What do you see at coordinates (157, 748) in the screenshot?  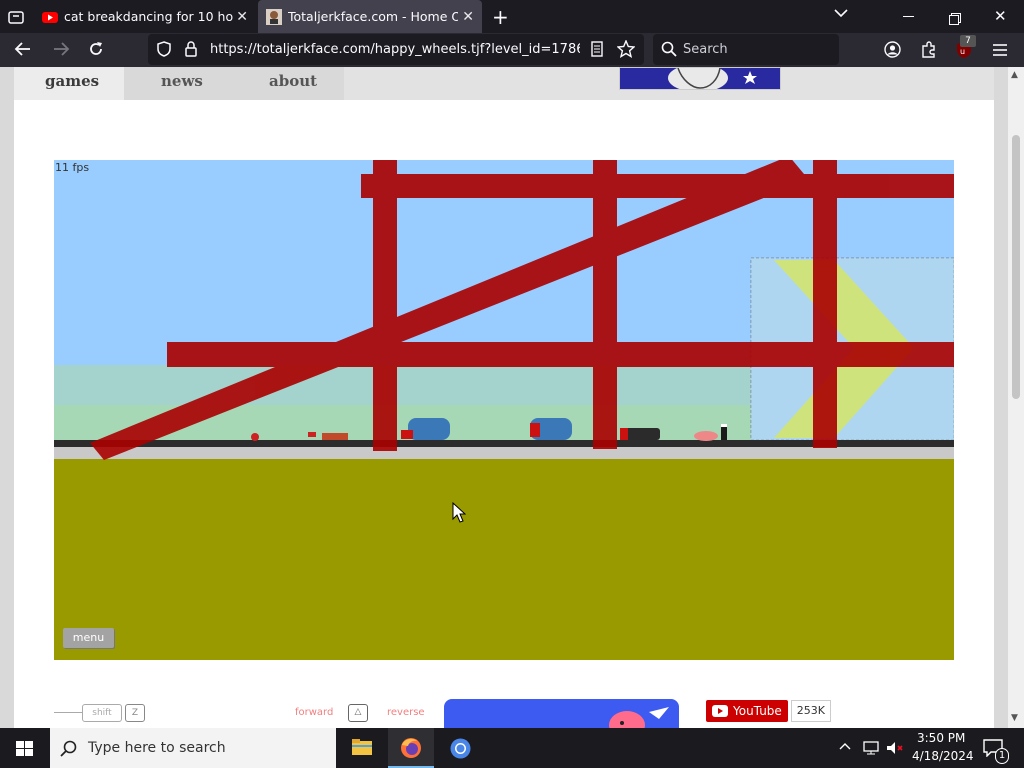 I see `taskbar-search-placeholder: Type here to search` at bounding box center [157, 748].